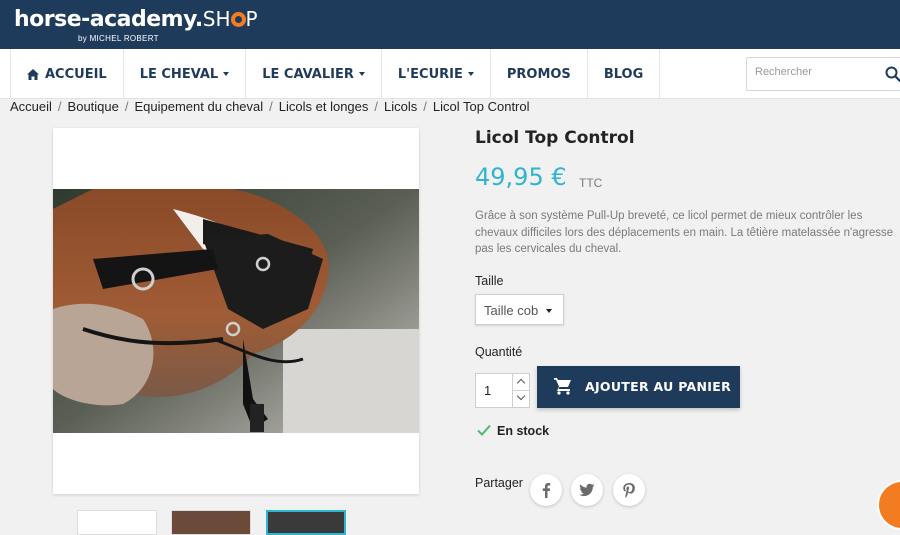  I want to click on nav-l-ecurie: L'ECURIE, so click(435, 74).